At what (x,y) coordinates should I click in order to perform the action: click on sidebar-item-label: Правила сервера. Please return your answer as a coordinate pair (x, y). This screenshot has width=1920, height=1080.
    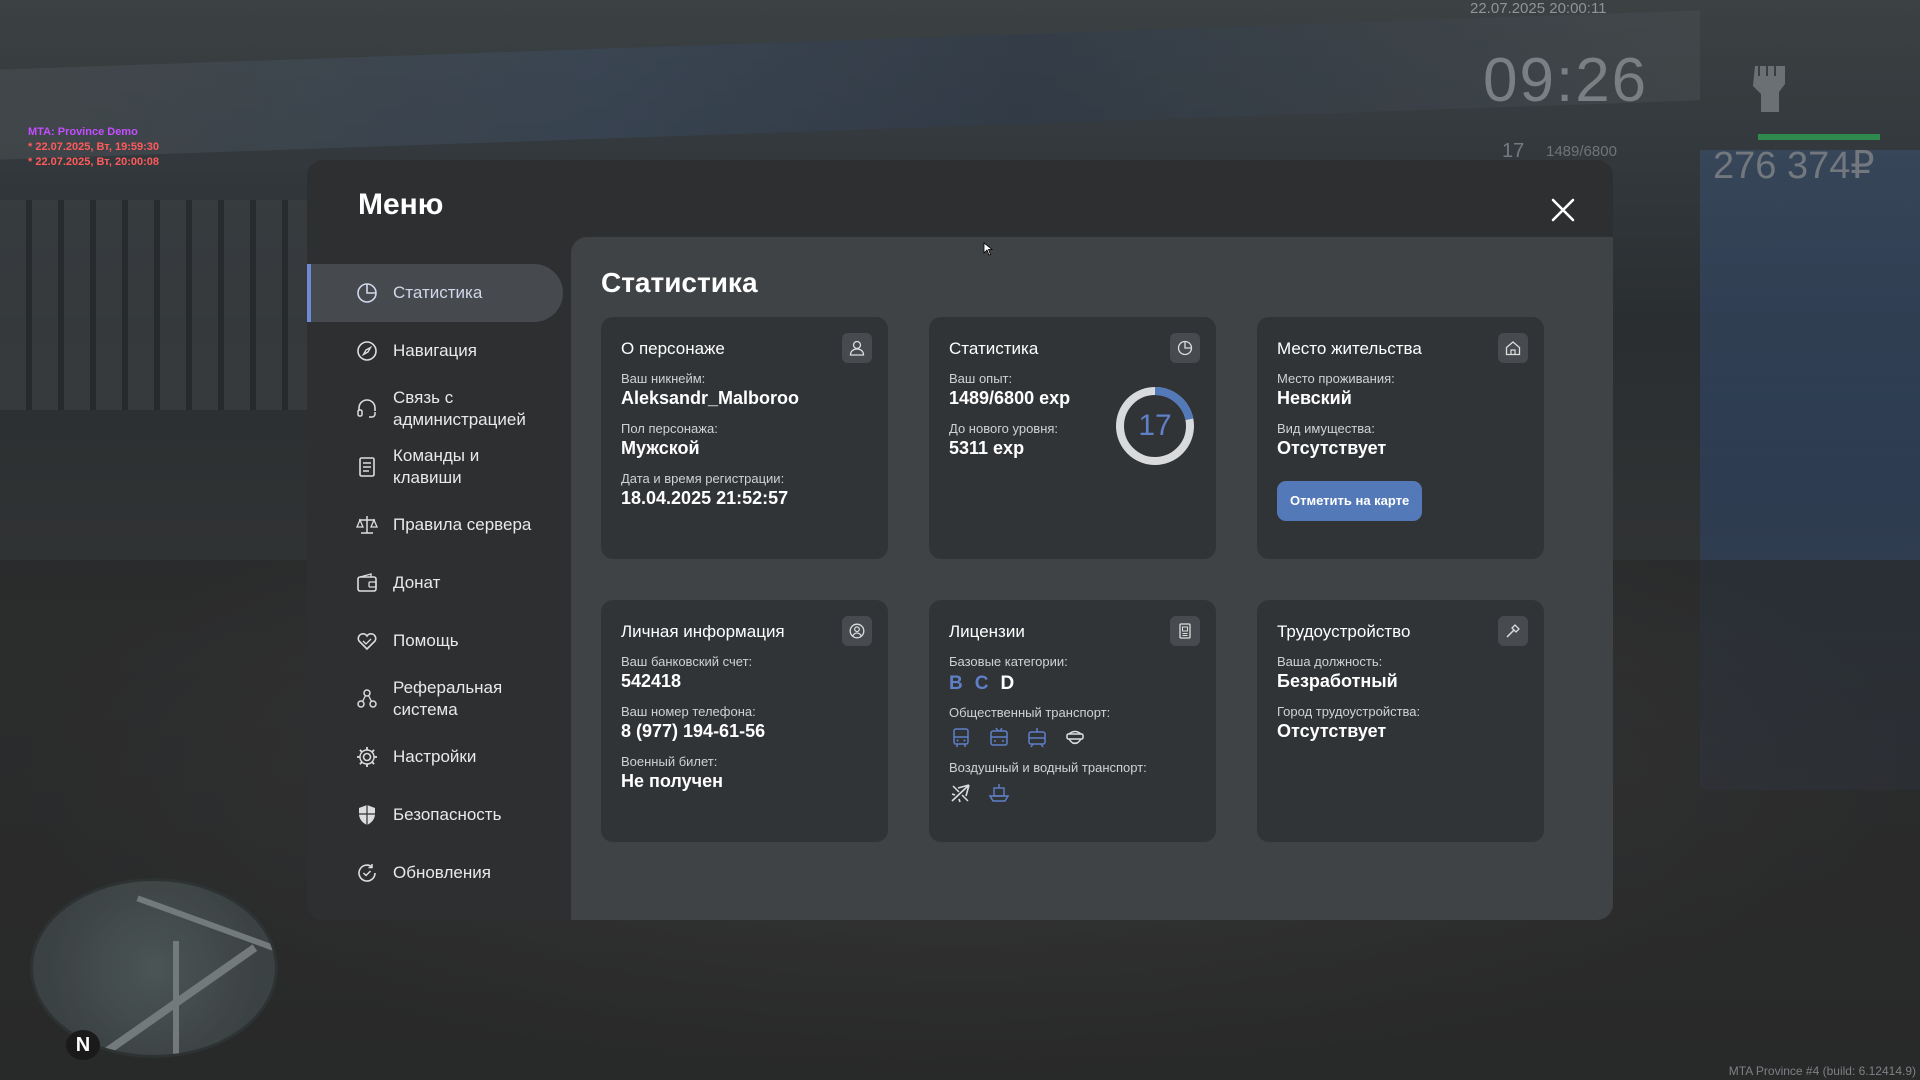
    Looking at the image, I should click on (462, 524).